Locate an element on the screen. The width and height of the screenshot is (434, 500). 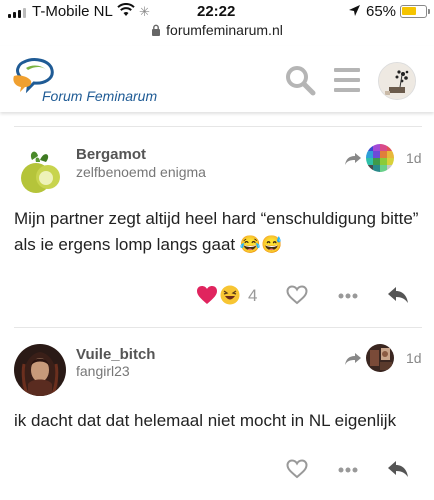
clock: 22:22 is located at coordinates (216, 11).